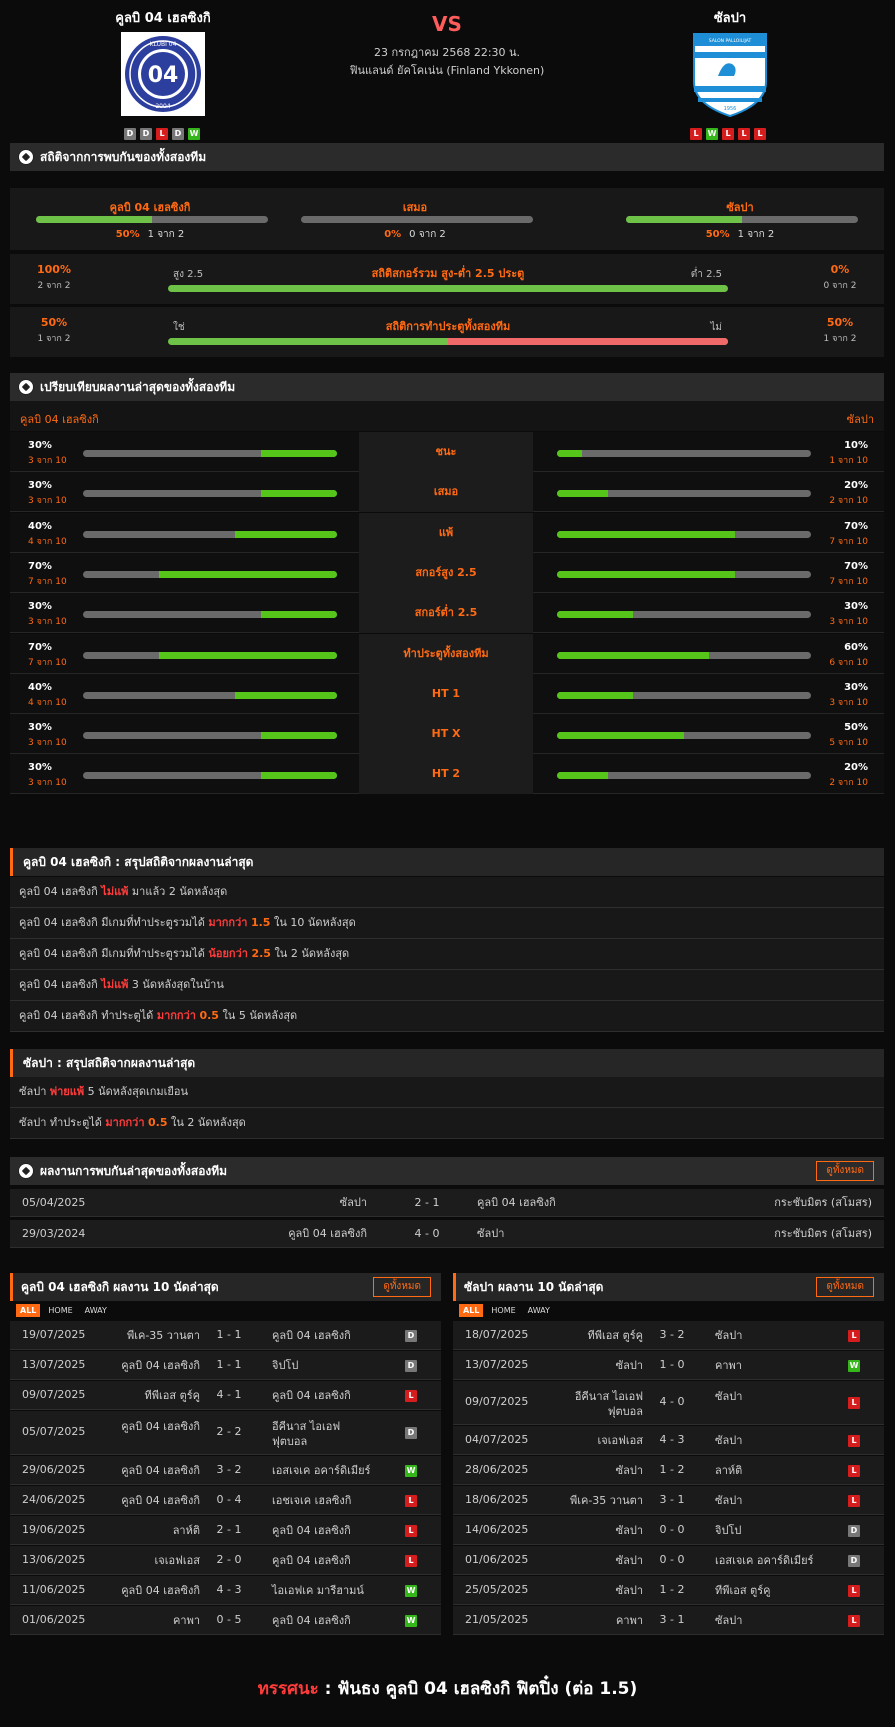  Describe the element at coordinates (668, 1530) in the screenshot. I see `match-row: 14/06/2025 ซัลปา 0 - 0 จิปโป D` at that location.